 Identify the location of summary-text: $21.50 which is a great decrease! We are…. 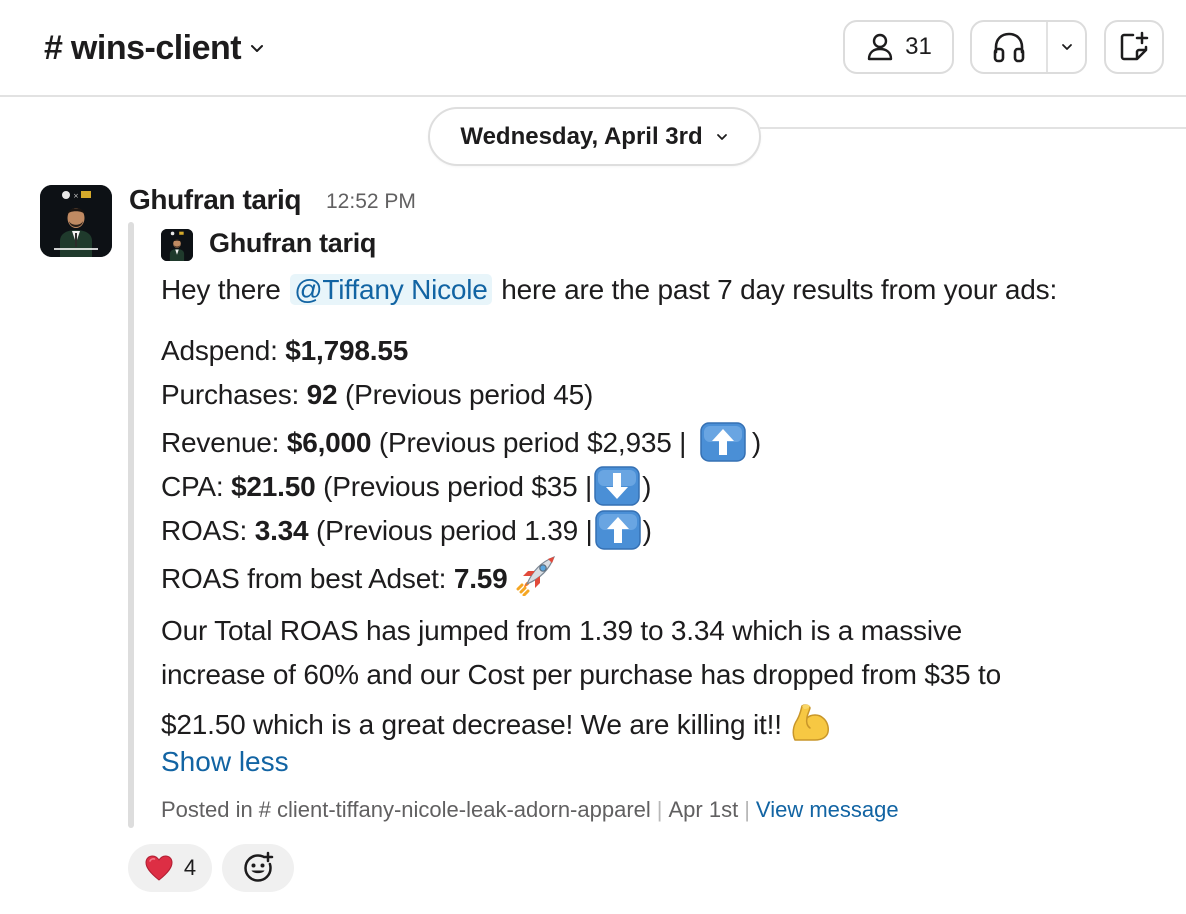
(471, 724).